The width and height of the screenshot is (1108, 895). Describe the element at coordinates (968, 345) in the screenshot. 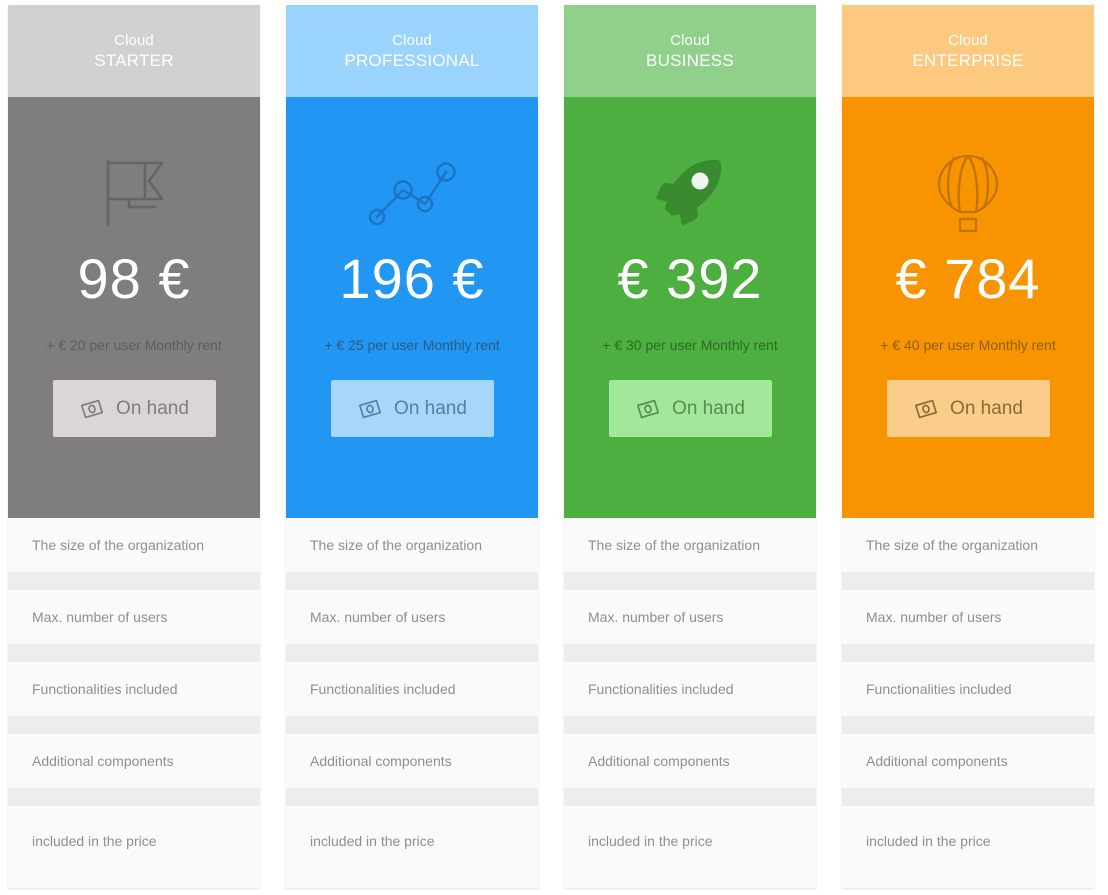

I see `plan-subprice: + € 40 per user Monthly rent` at that location.